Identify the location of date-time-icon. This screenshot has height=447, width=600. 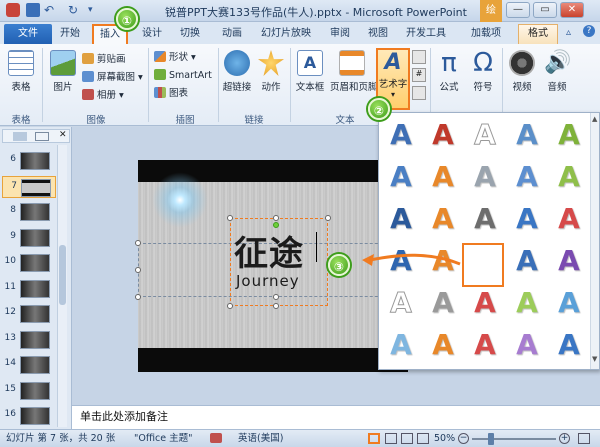
(419, 57).